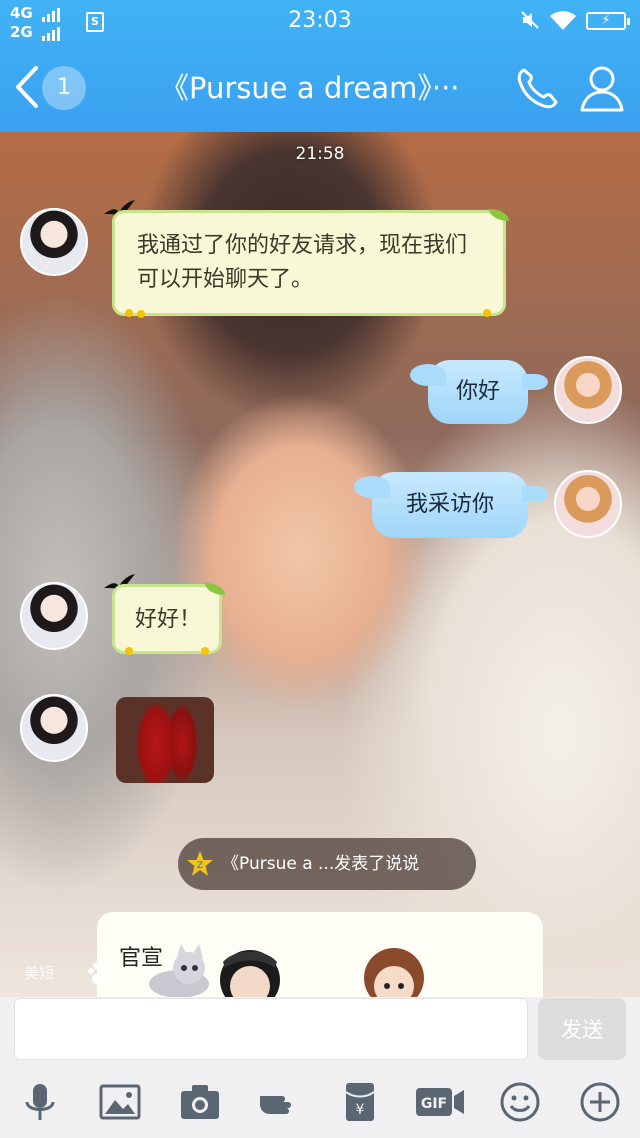 Image resolution: width=640 pixels, height=1138 pixels. What do you see at coordinates (582, 1029) in the screenshot?
I see `send-button: 发送` at bounding box center [582, 1029].